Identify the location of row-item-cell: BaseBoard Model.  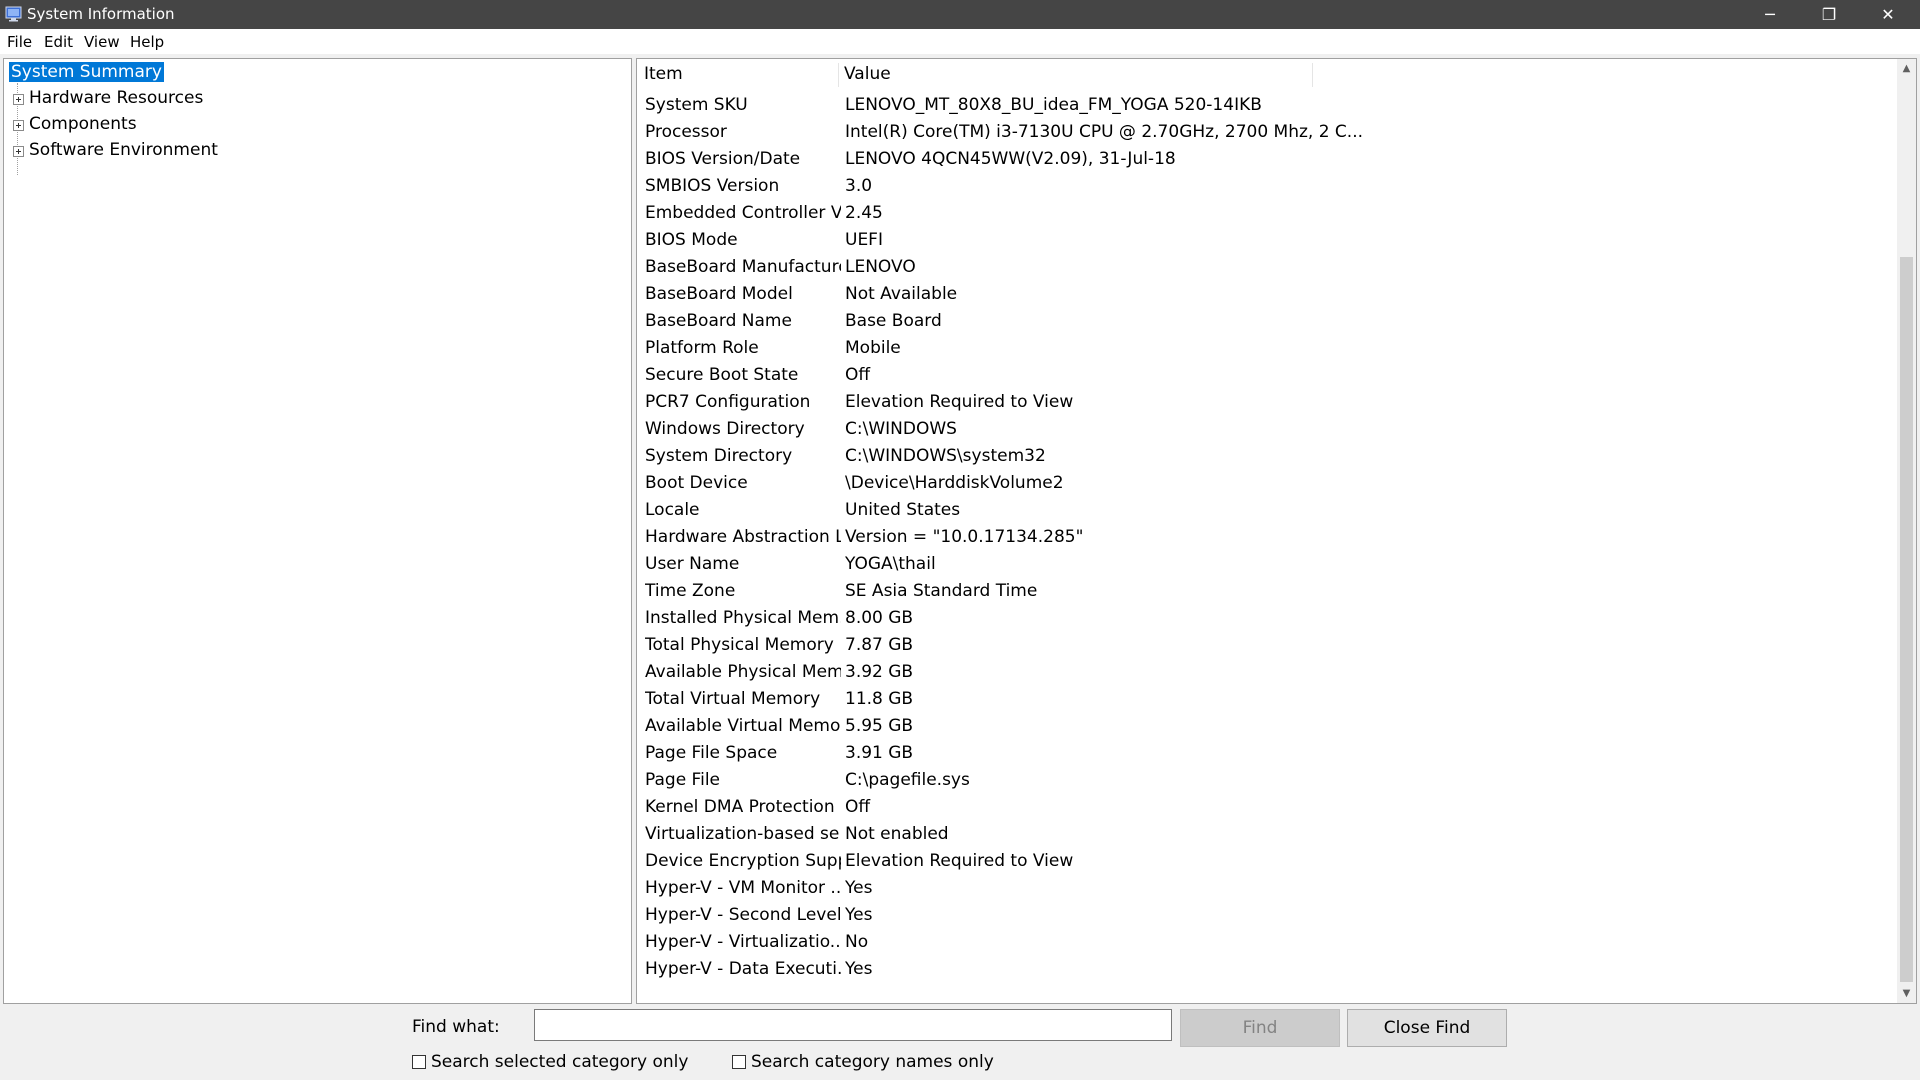
(719, 294).